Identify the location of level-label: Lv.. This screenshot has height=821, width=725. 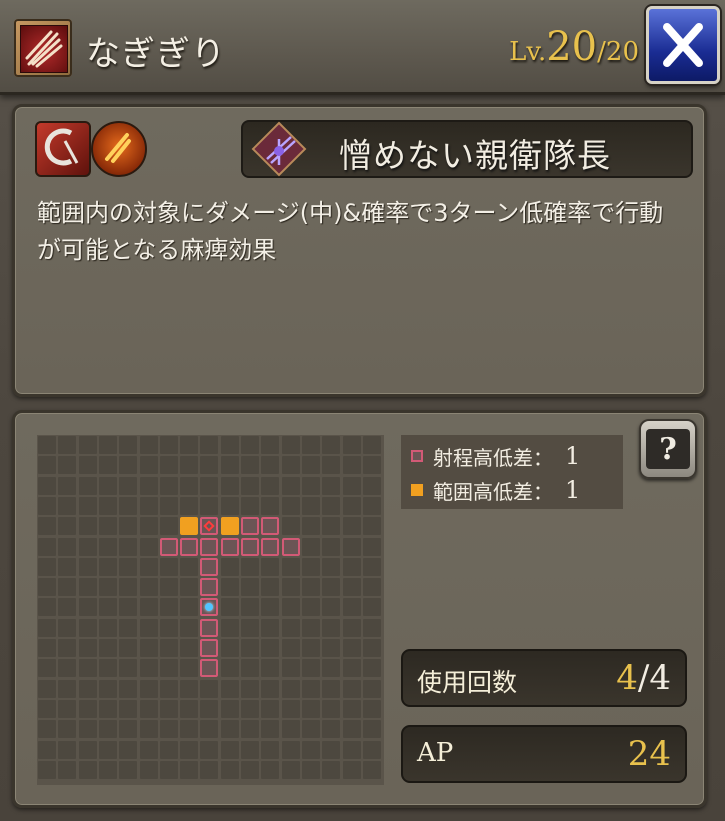
(528, 52).